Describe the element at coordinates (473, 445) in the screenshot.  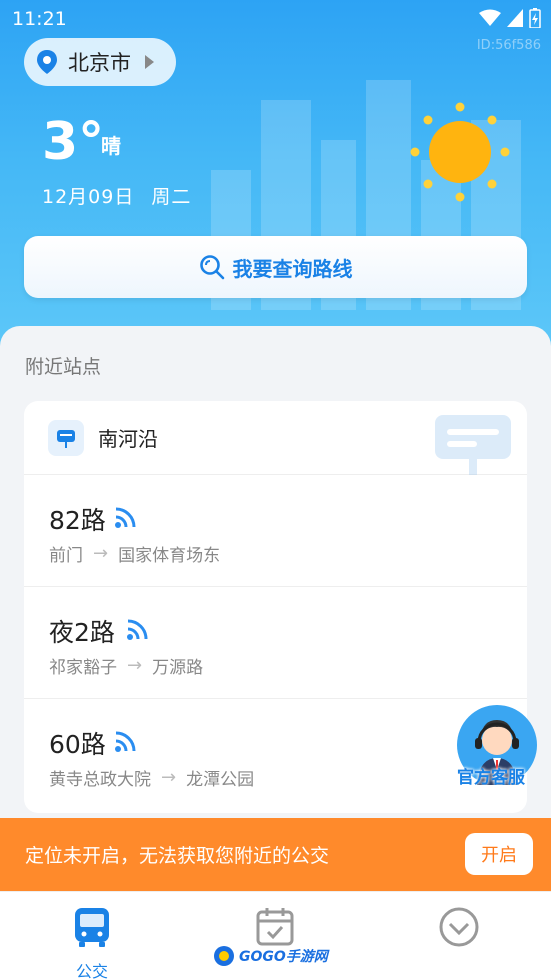
I see `bus-stop-decoration-icon` at that location.